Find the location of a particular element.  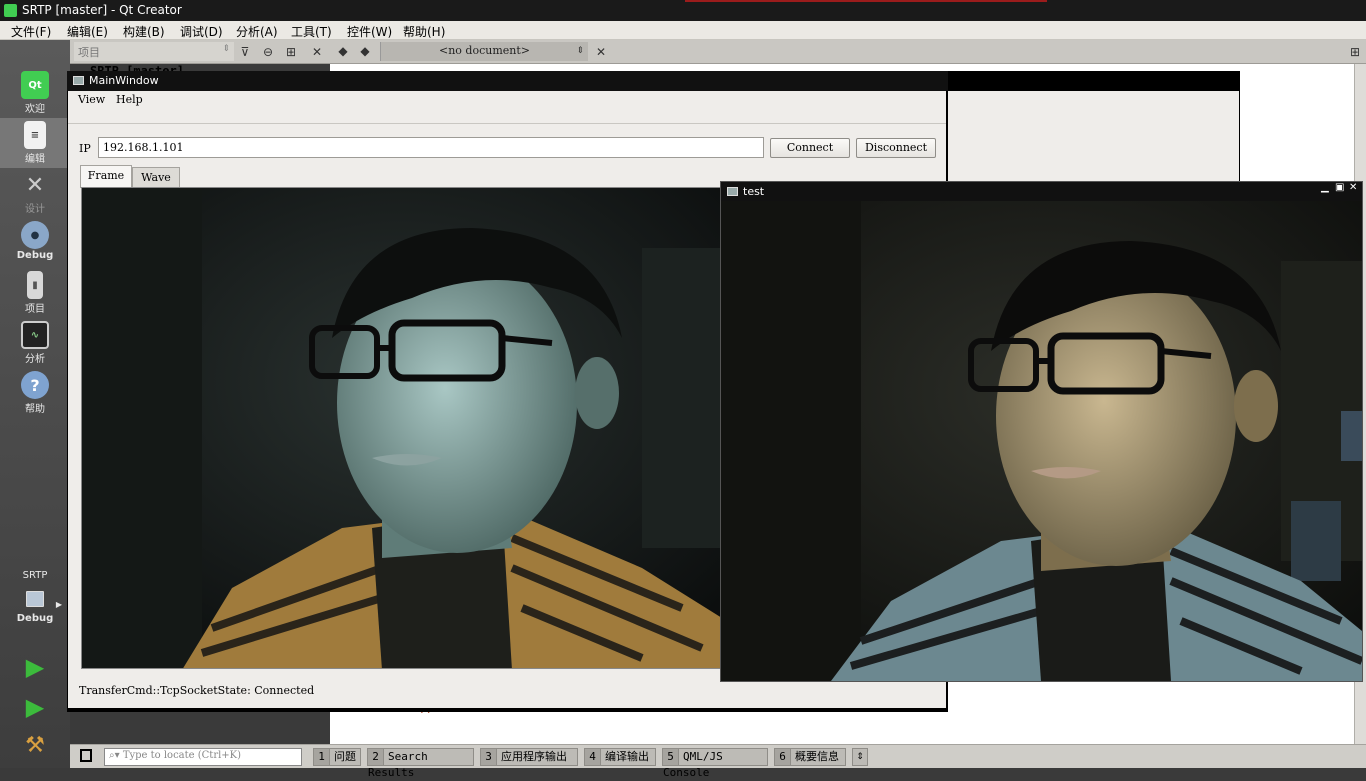

document-combo: <no document> ⇕ is located at coordinates (484, 51).